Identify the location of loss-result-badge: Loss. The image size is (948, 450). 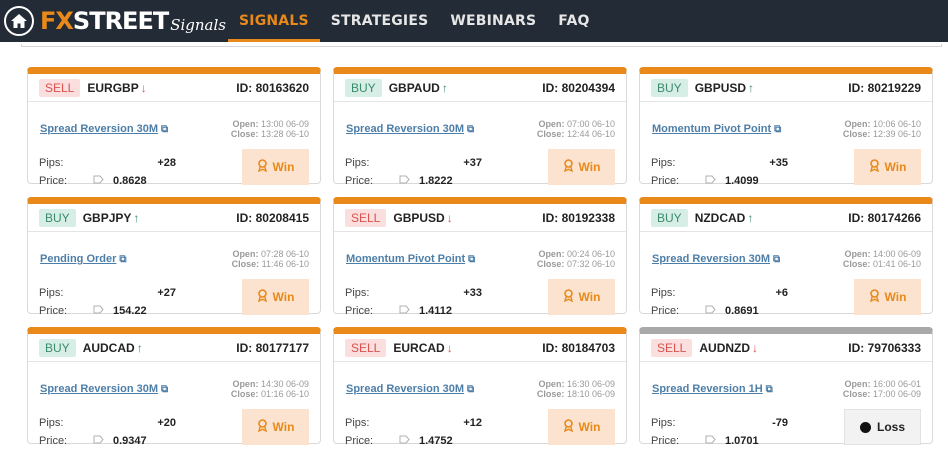
(882, 427).